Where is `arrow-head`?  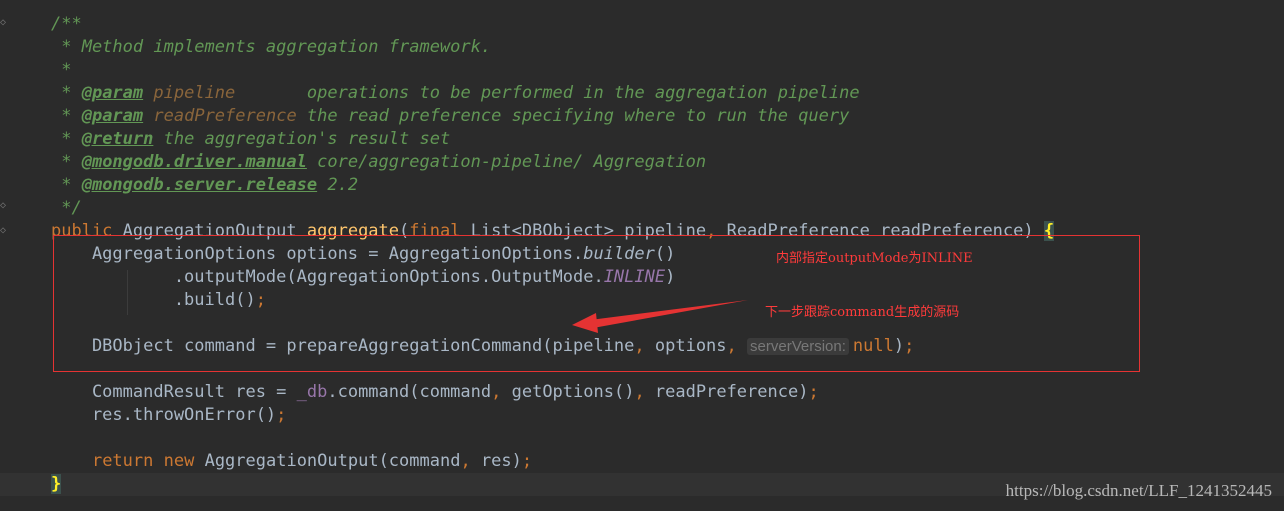
arrow-head is located at coordinates (585, 323).